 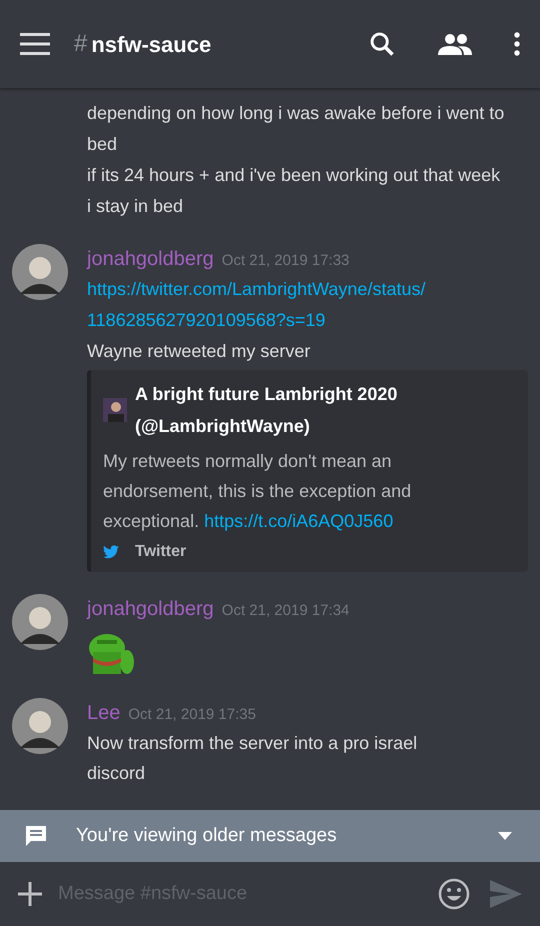 I want to click on more-icon, so click(x=517, y=44).